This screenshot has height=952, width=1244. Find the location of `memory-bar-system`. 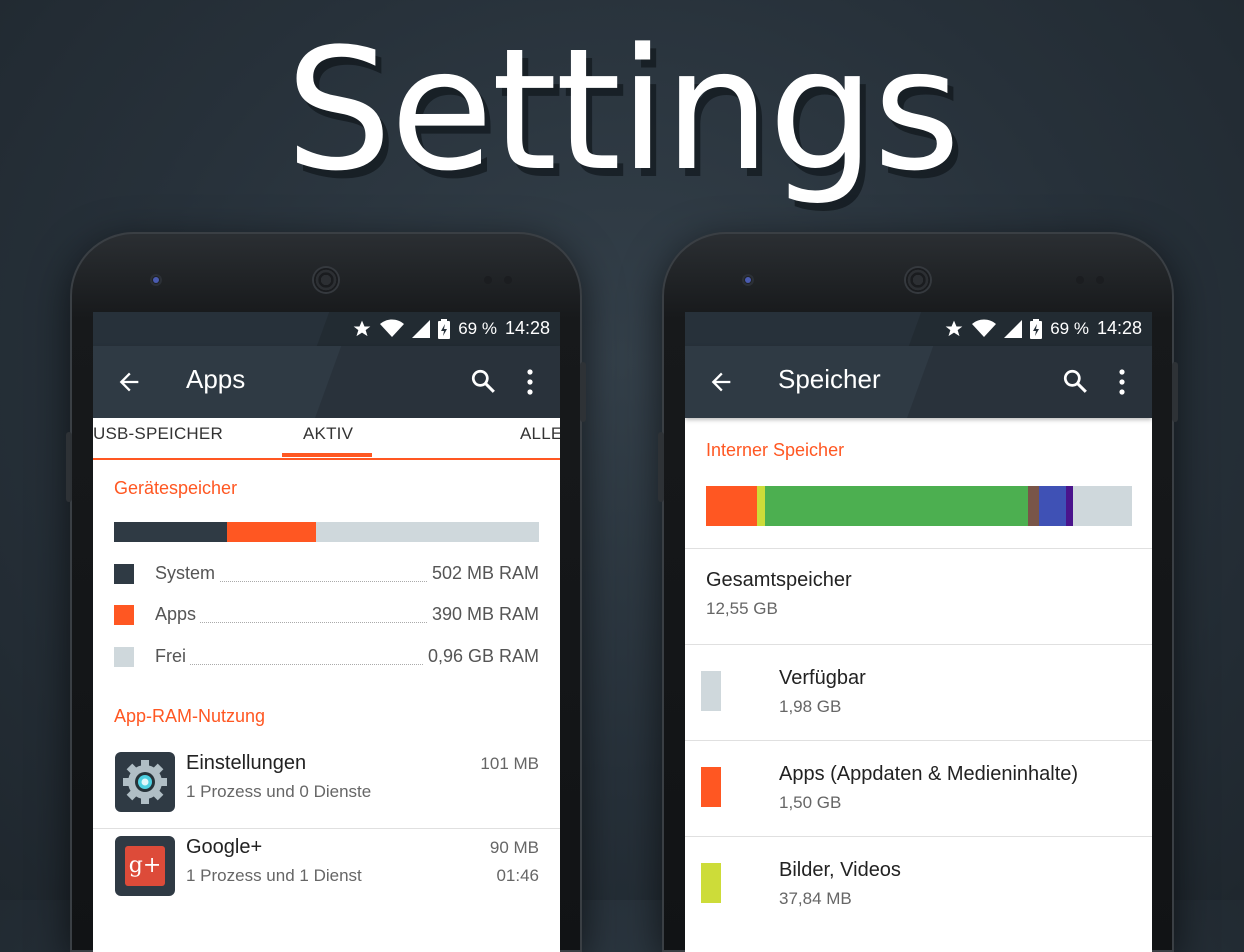

memory-bar-system is located at coordinates (171, 532).